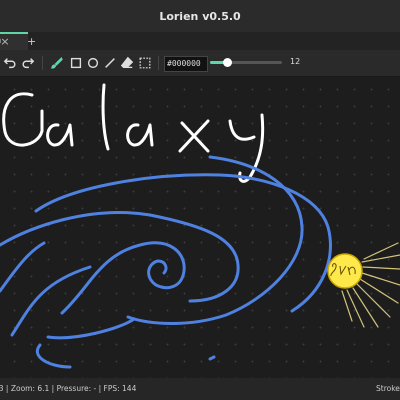 This screenshot has height=400, width=400. I want to click on tab-bar: en ×, so click(200, 41).